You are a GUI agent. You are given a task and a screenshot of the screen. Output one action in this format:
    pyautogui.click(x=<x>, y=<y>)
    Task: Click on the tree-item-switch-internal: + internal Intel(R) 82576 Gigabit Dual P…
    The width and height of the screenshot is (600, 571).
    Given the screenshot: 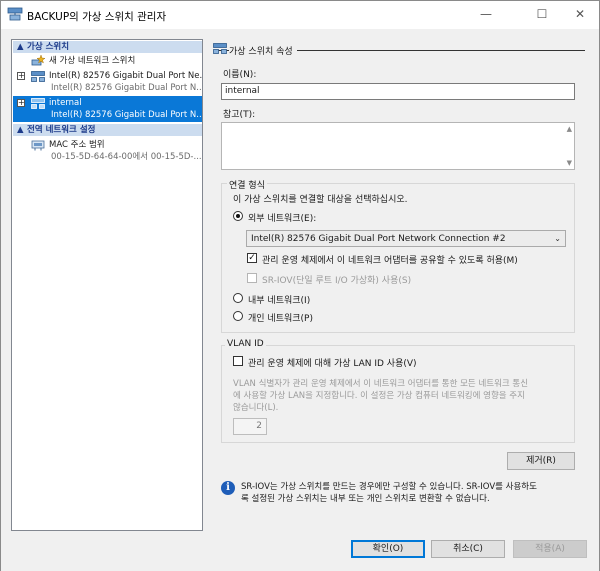 What is the action you would take?
    pyautogui.click(x=107, y=109)
    